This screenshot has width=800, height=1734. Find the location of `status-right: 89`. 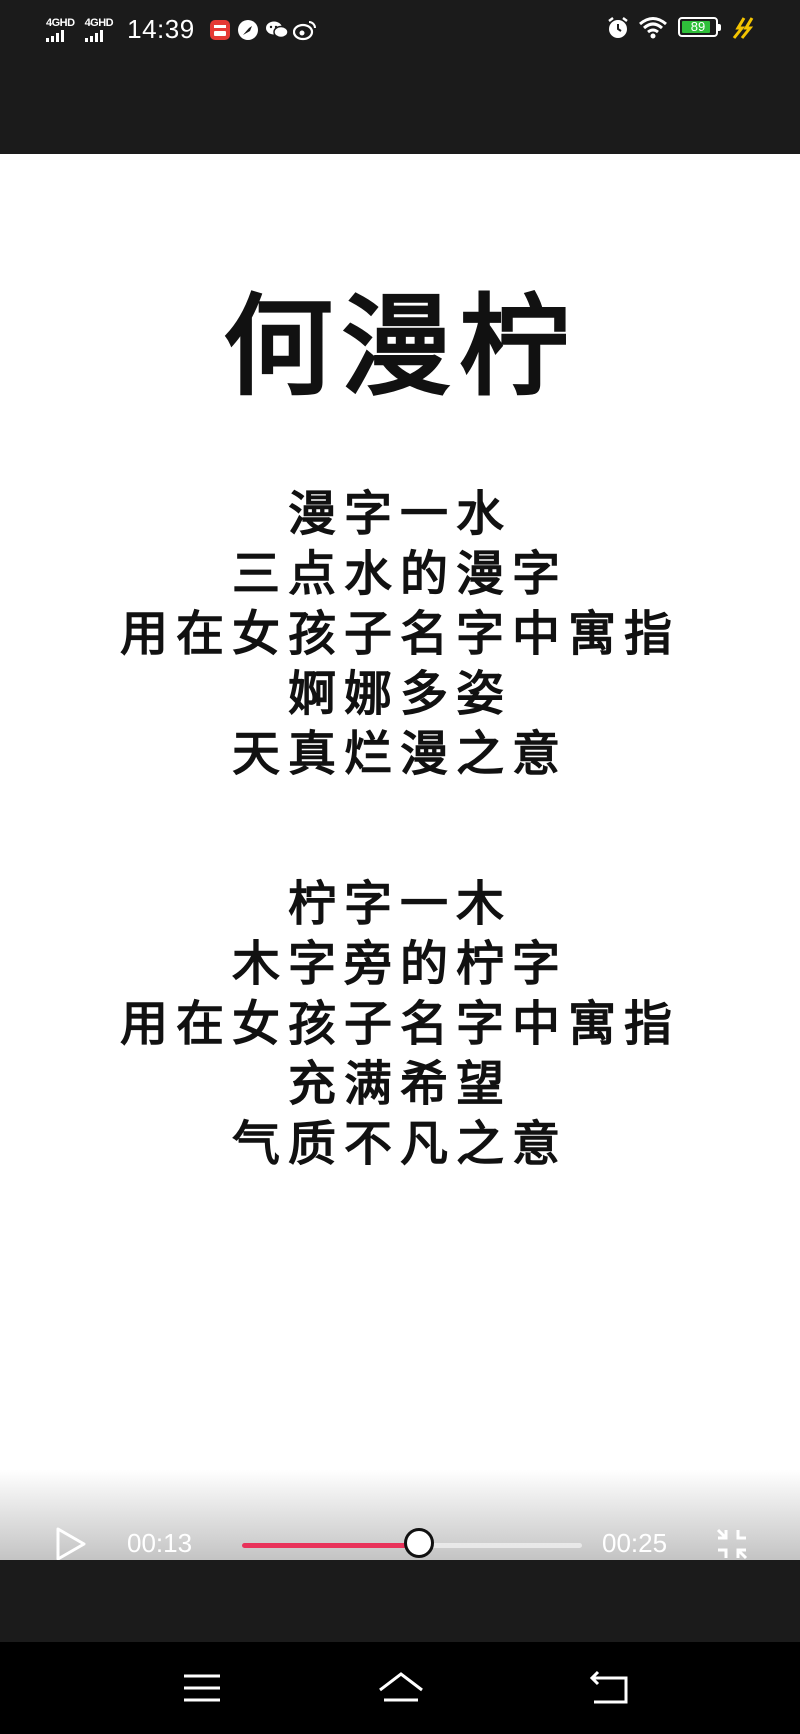

status-right: 89 is located at coordinates (682, 27).